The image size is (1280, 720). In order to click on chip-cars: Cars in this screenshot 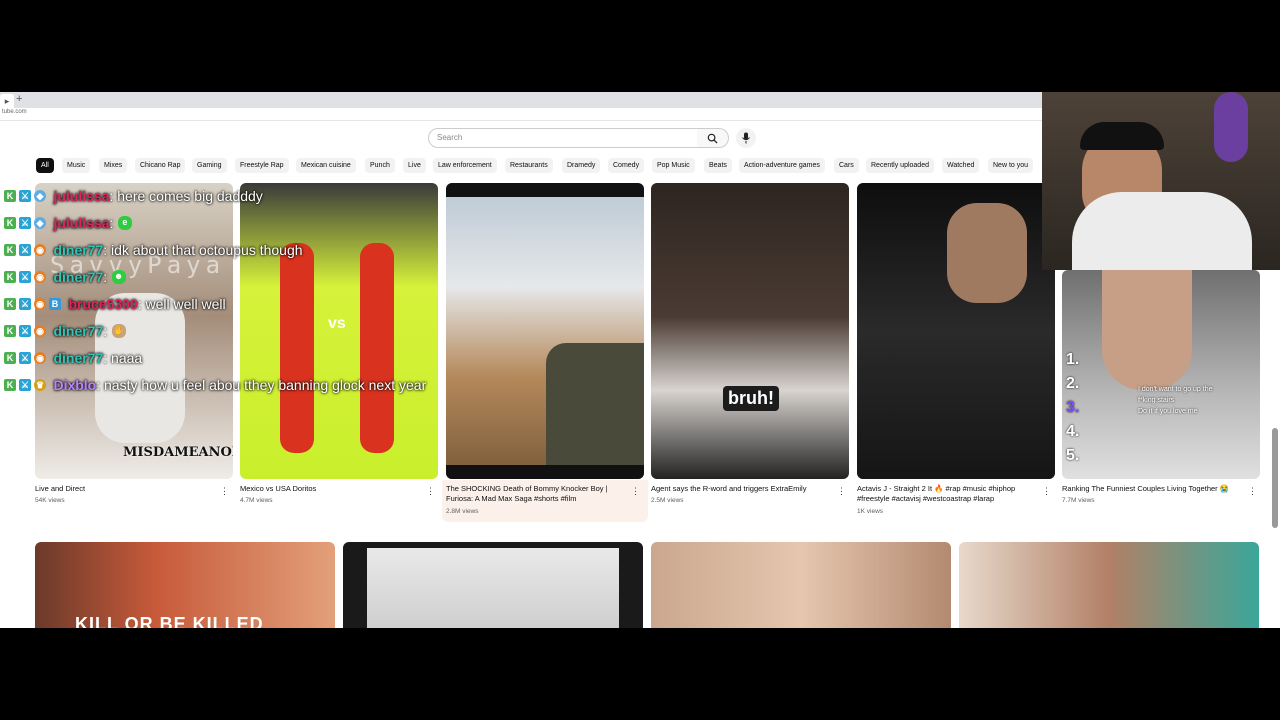, I will do `click(846, 165)`.